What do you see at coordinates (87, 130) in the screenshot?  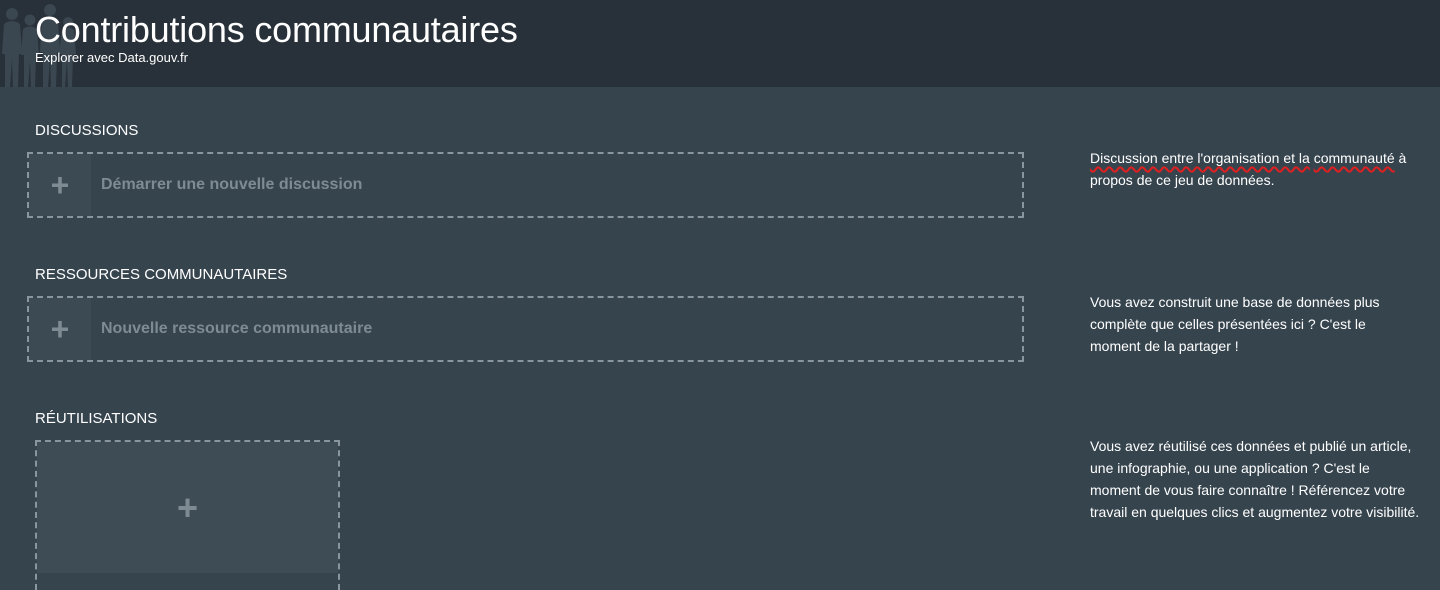 I see `section-title-discussions: DISCUSSIONS` at bounding box center [87, 130].